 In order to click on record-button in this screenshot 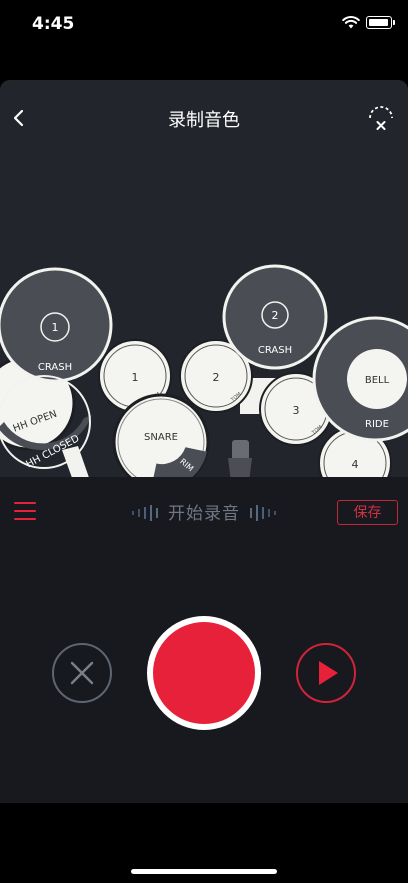, I will do `click(204, 673)`.